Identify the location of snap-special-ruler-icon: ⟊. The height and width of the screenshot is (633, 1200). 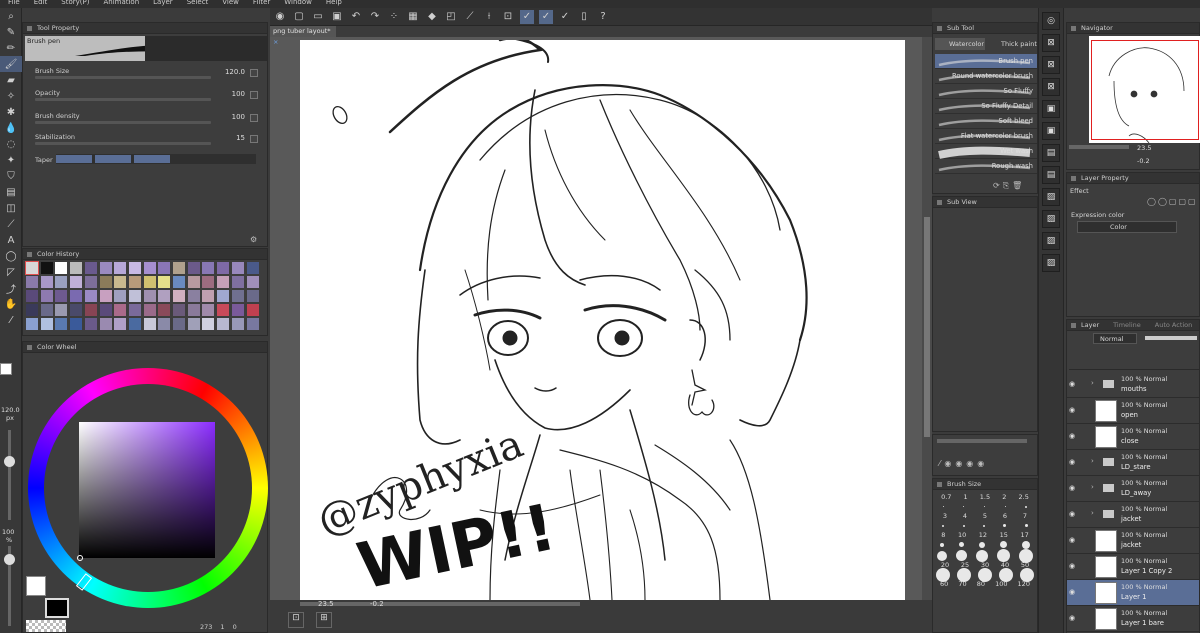
(489, 17).